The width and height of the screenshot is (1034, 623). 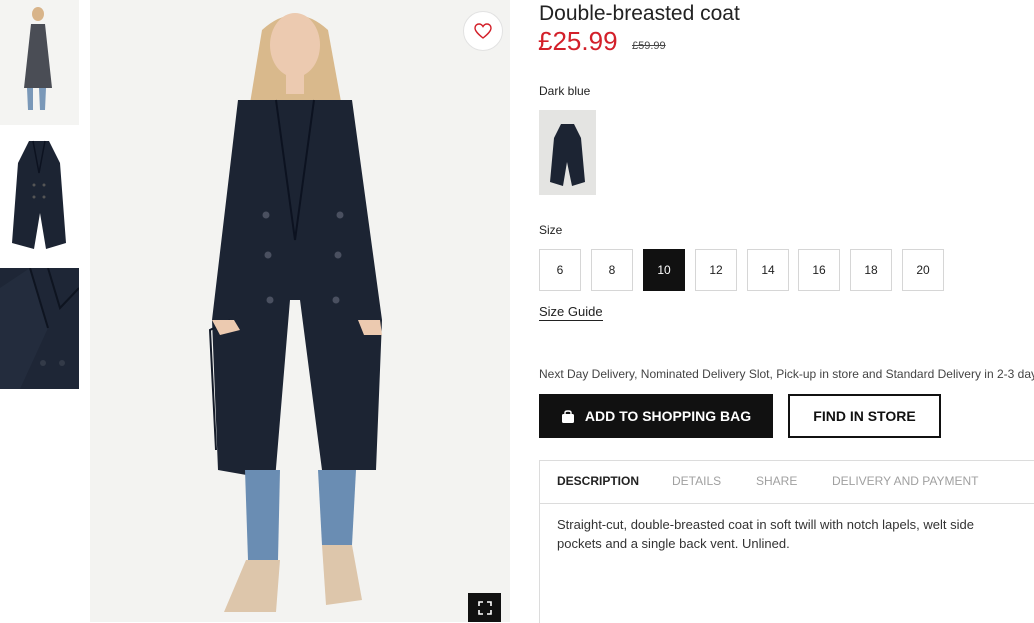 I want to click on find-in-store-button: FIND IN STORE, so click(x=864, y=416).